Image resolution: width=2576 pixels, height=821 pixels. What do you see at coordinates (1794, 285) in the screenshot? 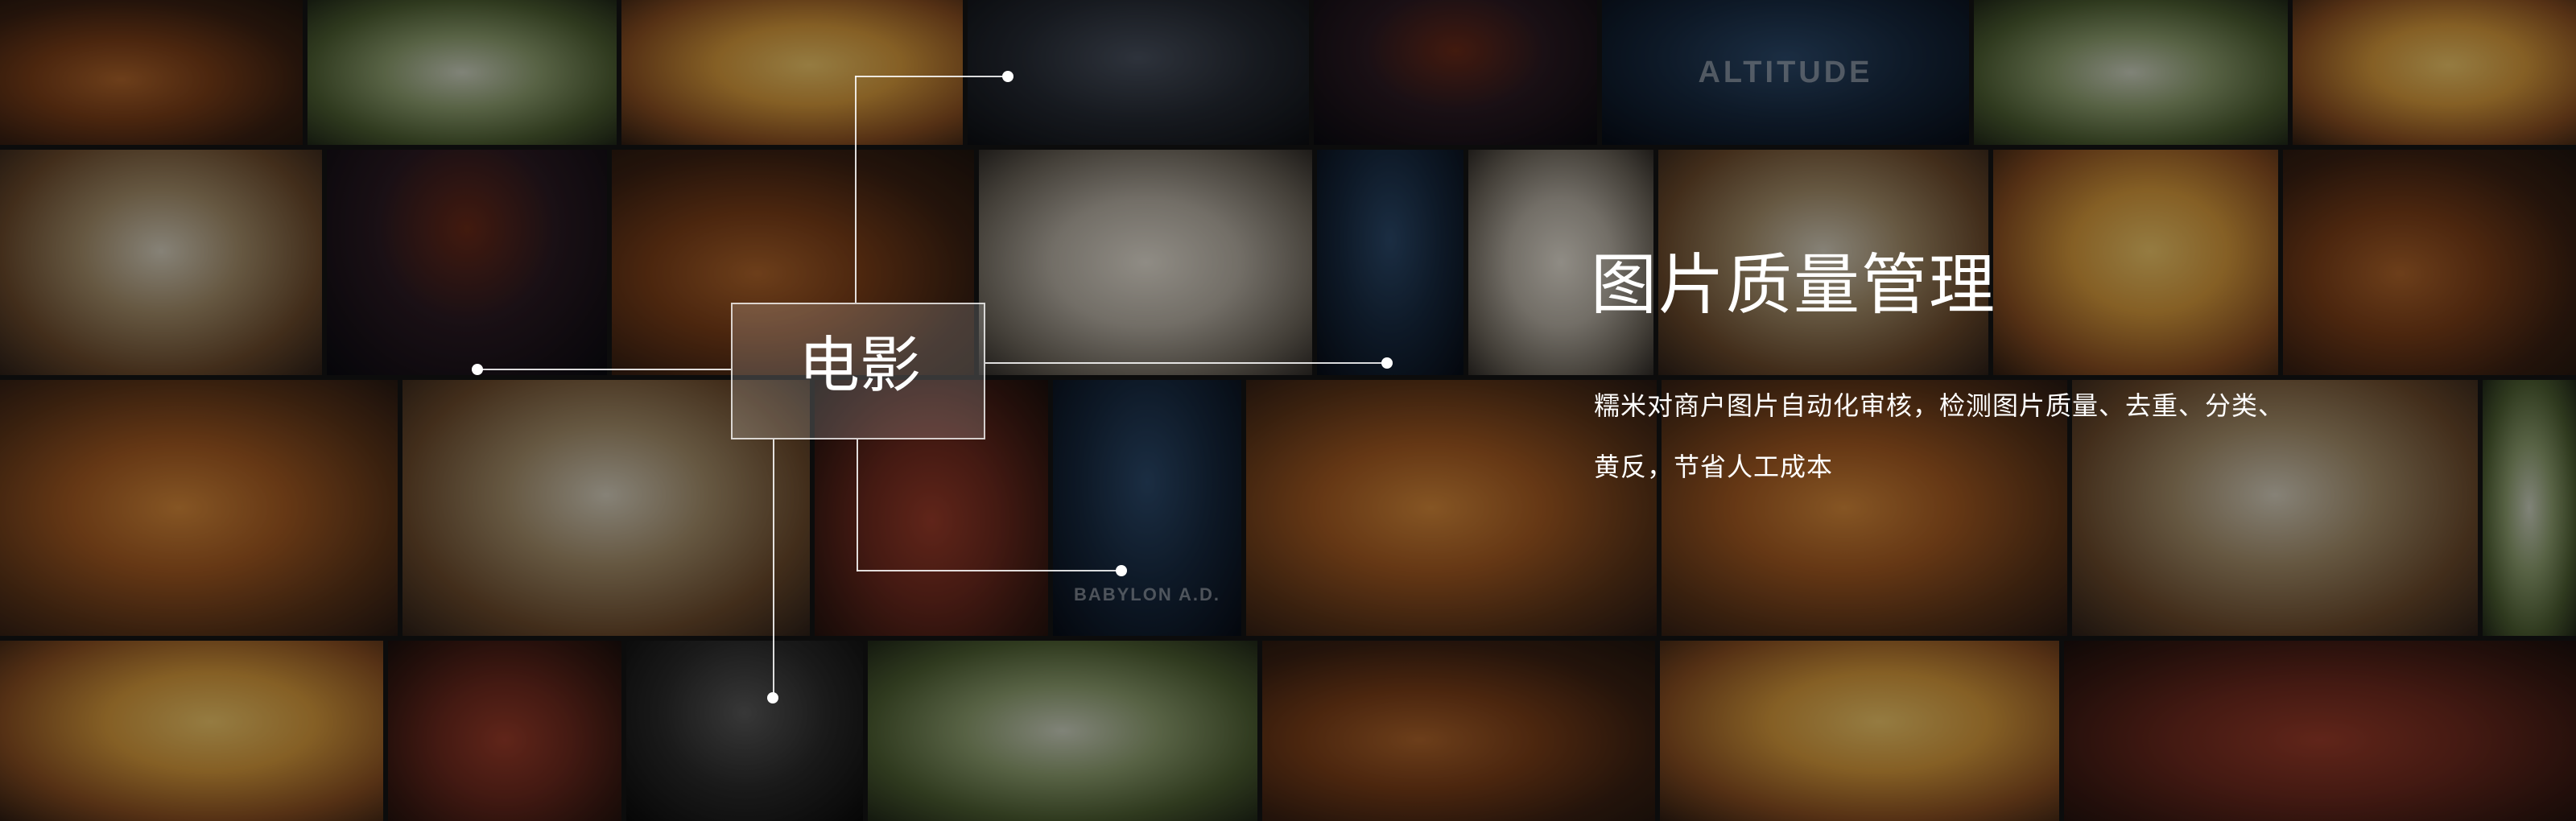
I see `feature-title: 图片质量管理` at bounding box center [1794, 285].